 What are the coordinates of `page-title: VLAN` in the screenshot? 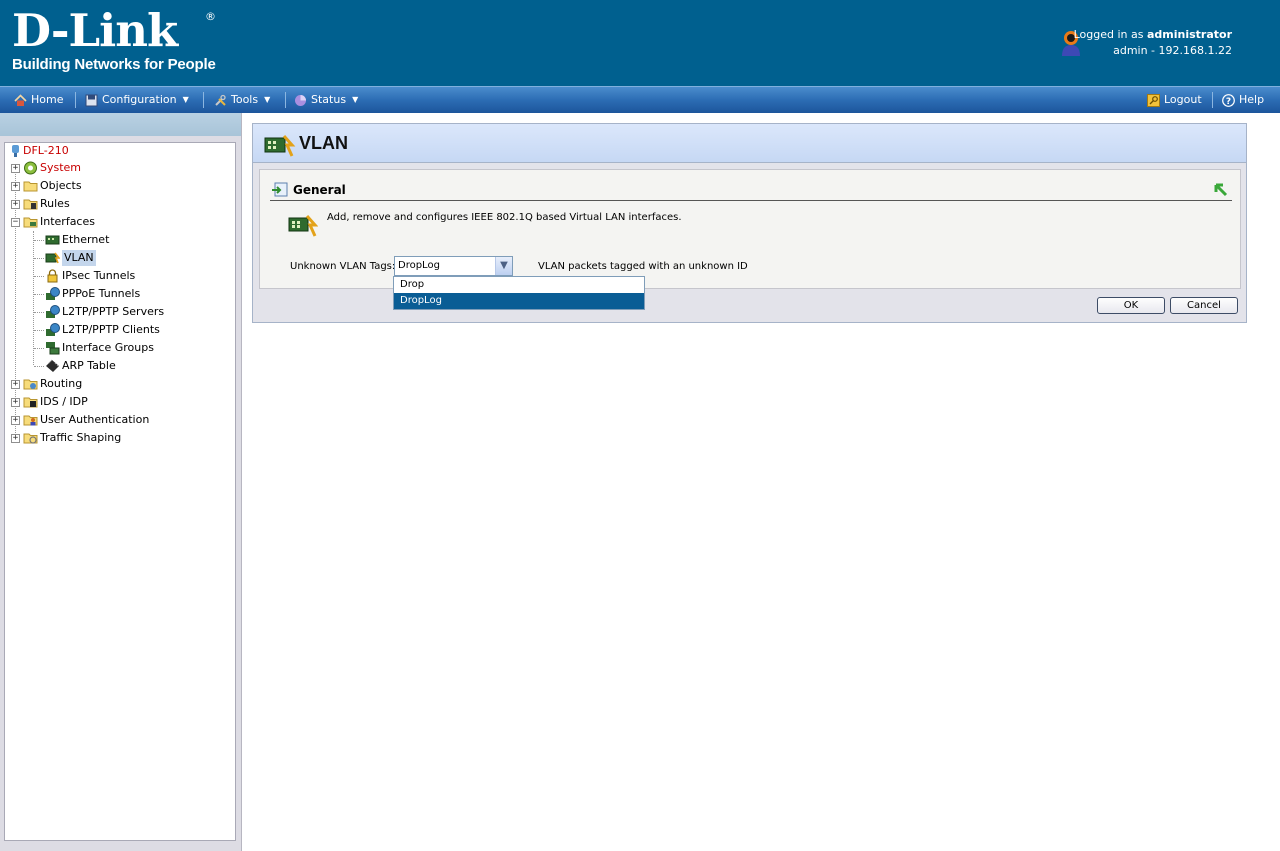 It's located at (323, 143).